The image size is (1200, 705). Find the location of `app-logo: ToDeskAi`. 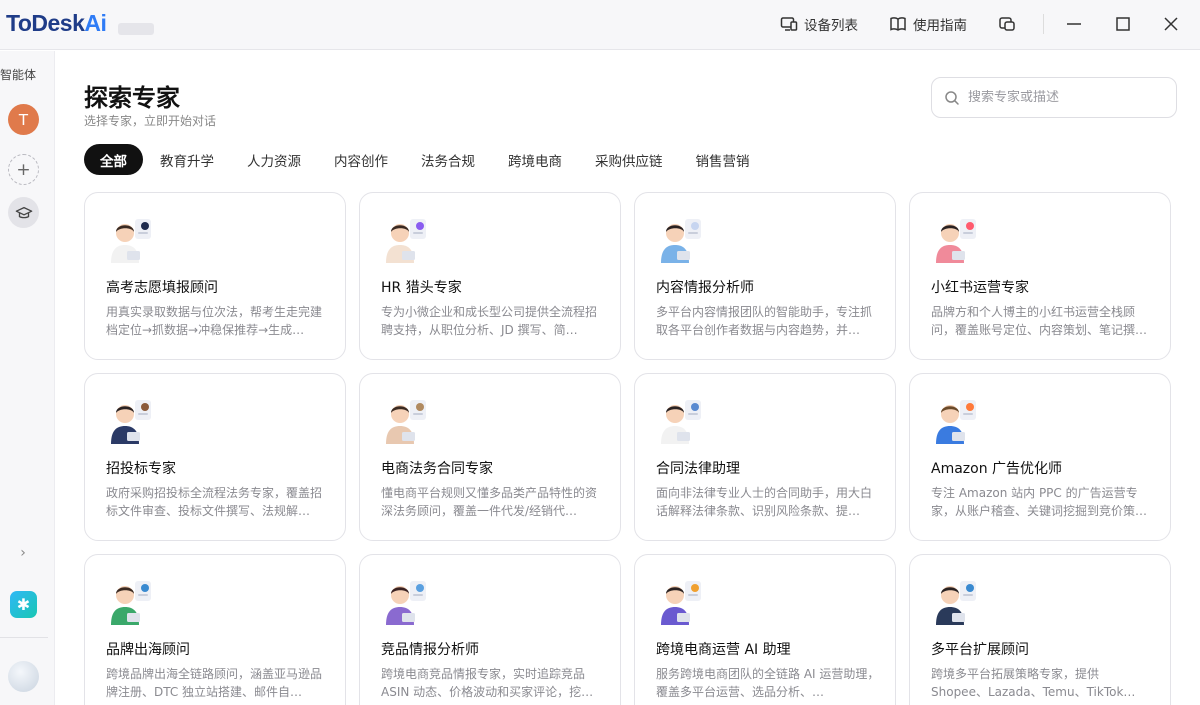

app-logo: ToDeskAi is located at coordinates (56, 23).